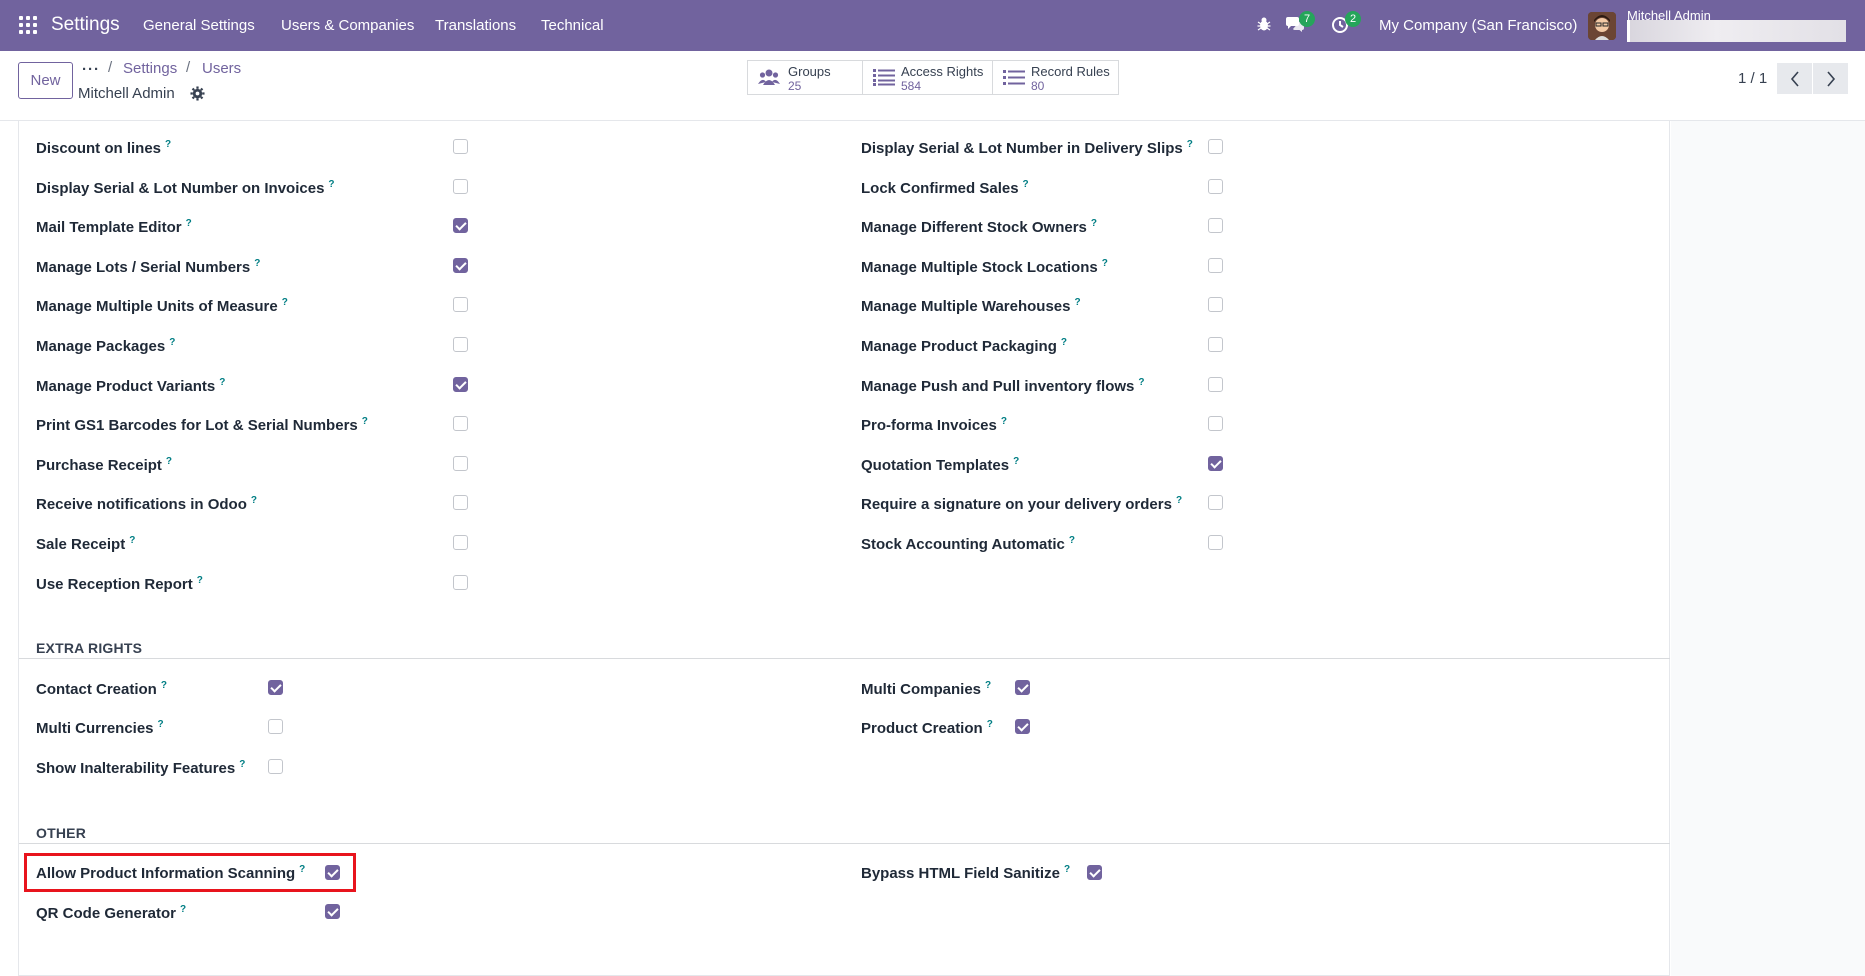 Image resolution: width=1865 pixels, height=976 pixels. What do you see at coordinates (460, 225) in the screenshot?
I see `checkbox-mail-template-editor` at bounding box center [460, 225].